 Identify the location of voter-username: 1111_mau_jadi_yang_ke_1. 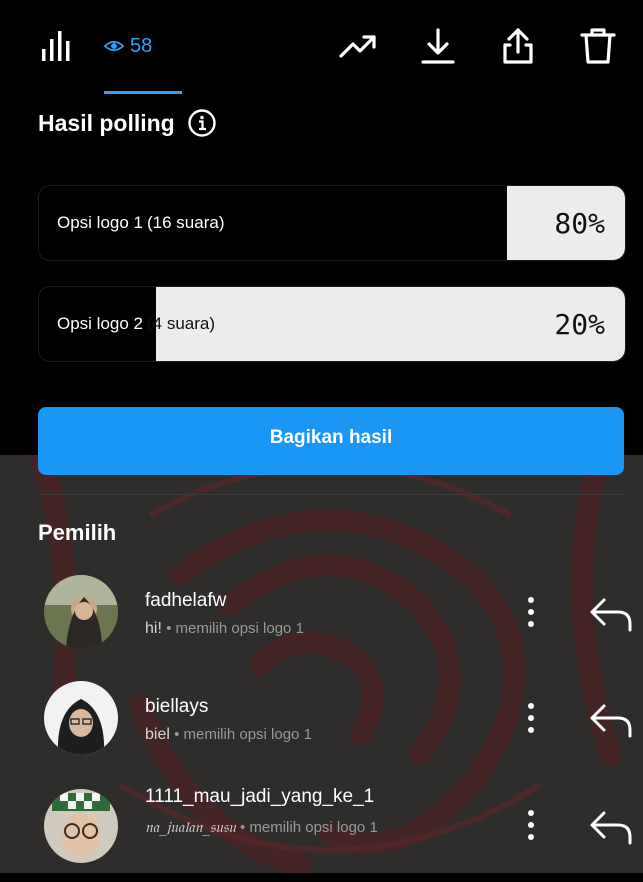
(259, 797).